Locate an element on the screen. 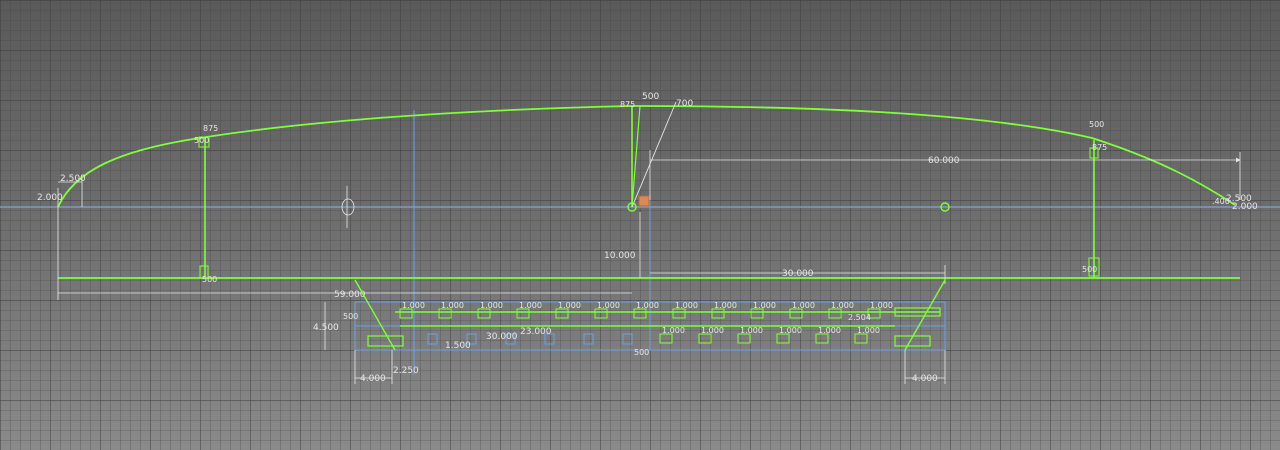  dim-30000-right-label: 30.000 is located at coordinates (798, 274).